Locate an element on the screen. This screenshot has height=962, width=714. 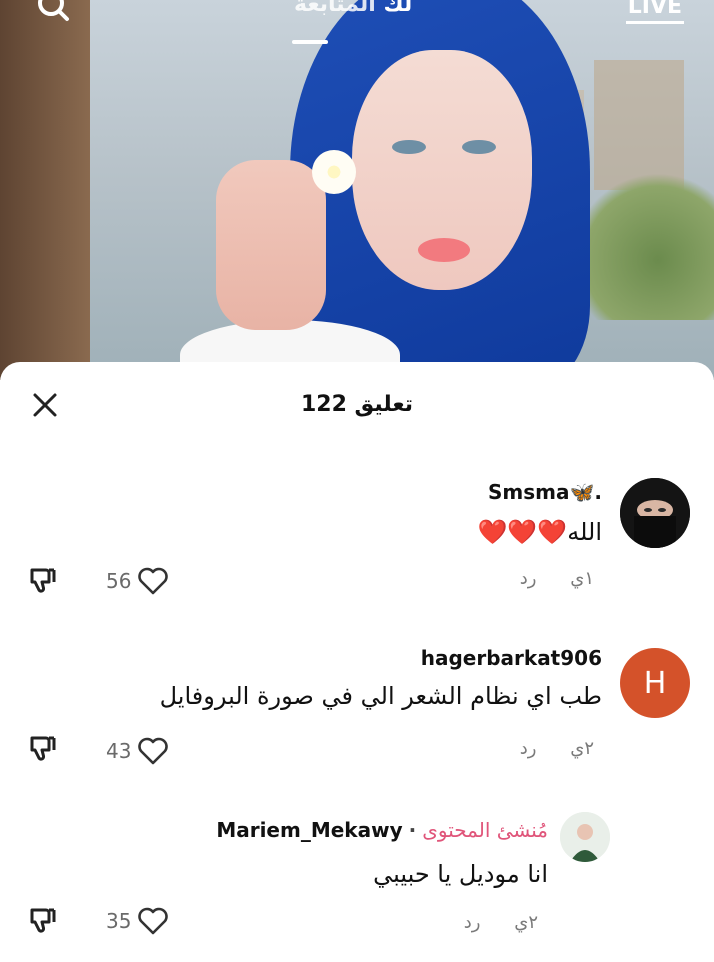
background-trees is located at coordinates (644, 245).